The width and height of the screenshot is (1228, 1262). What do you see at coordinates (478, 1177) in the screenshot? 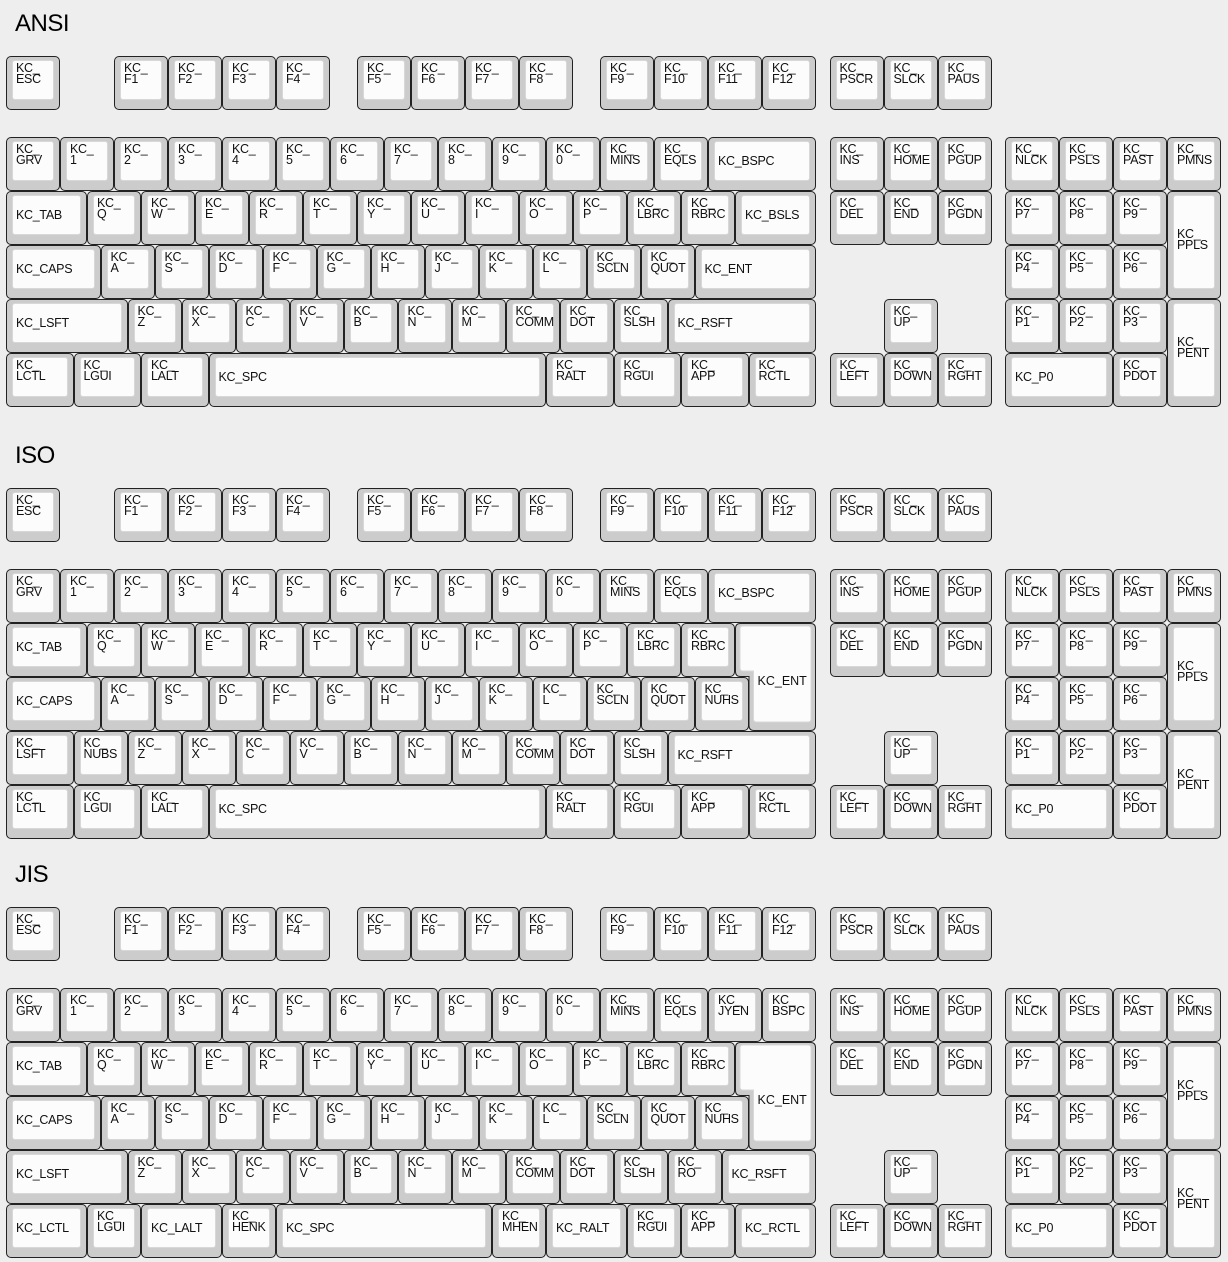
I see `key-m: KC_ M` at bounding box center [478, 1177].